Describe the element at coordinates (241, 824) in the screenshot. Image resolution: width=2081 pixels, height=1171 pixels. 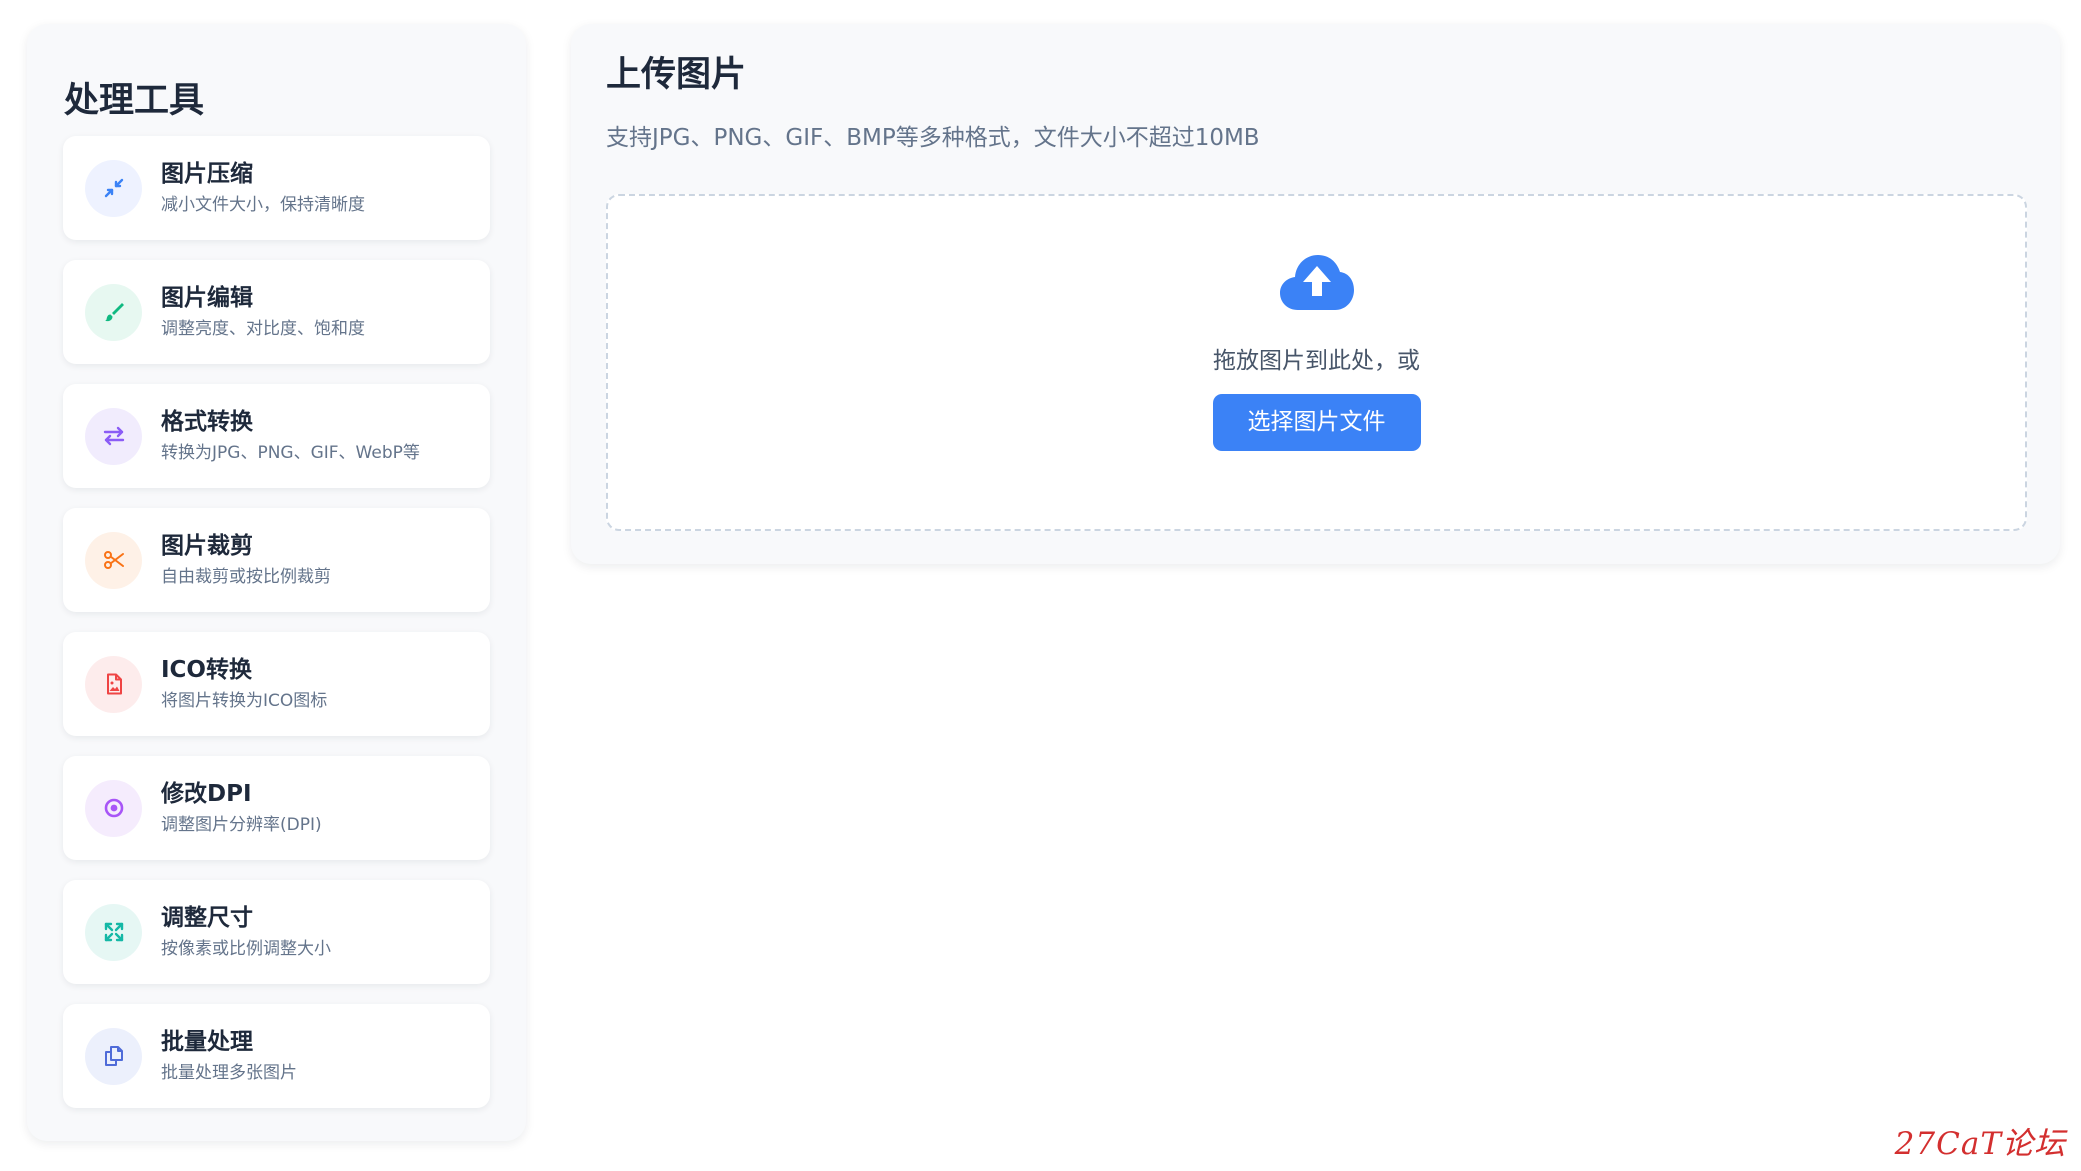
I see `tool-desc: 调整图片分辨率(DPI)` at that location.